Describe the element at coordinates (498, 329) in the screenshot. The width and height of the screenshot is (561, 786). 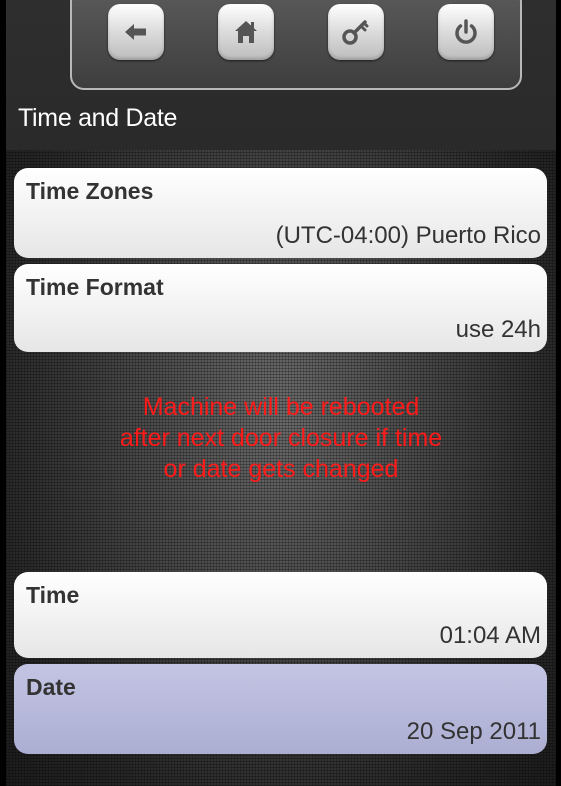
I see `time-format-value: use 24h` at that location.